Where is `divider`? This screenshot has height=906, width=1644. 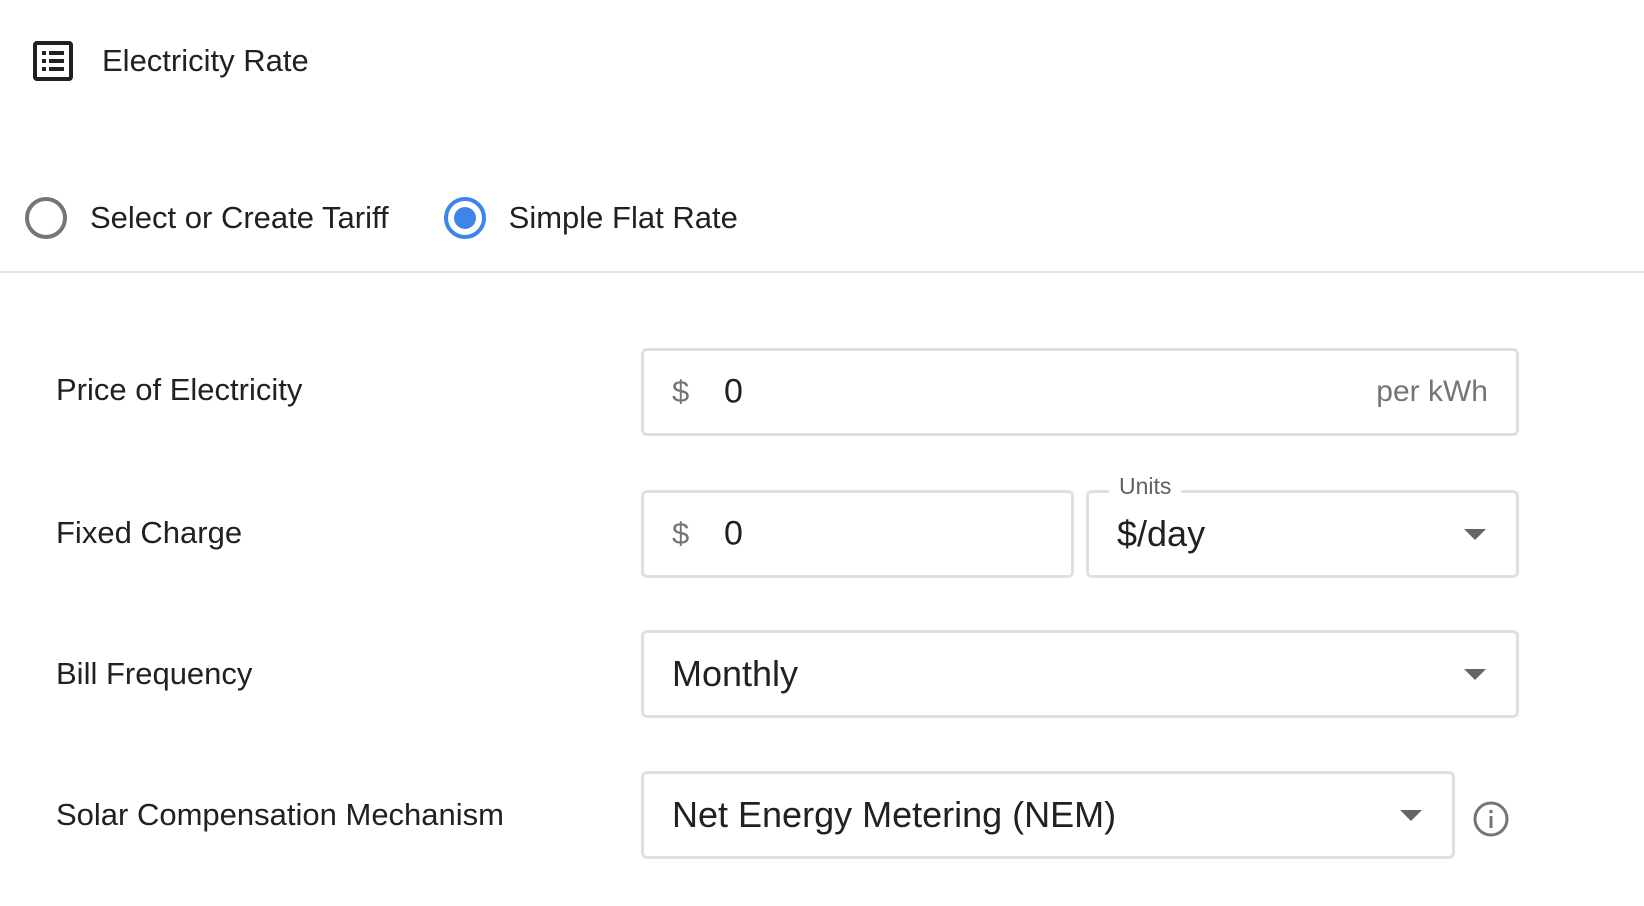 divider is located at coordinates (822, 272).